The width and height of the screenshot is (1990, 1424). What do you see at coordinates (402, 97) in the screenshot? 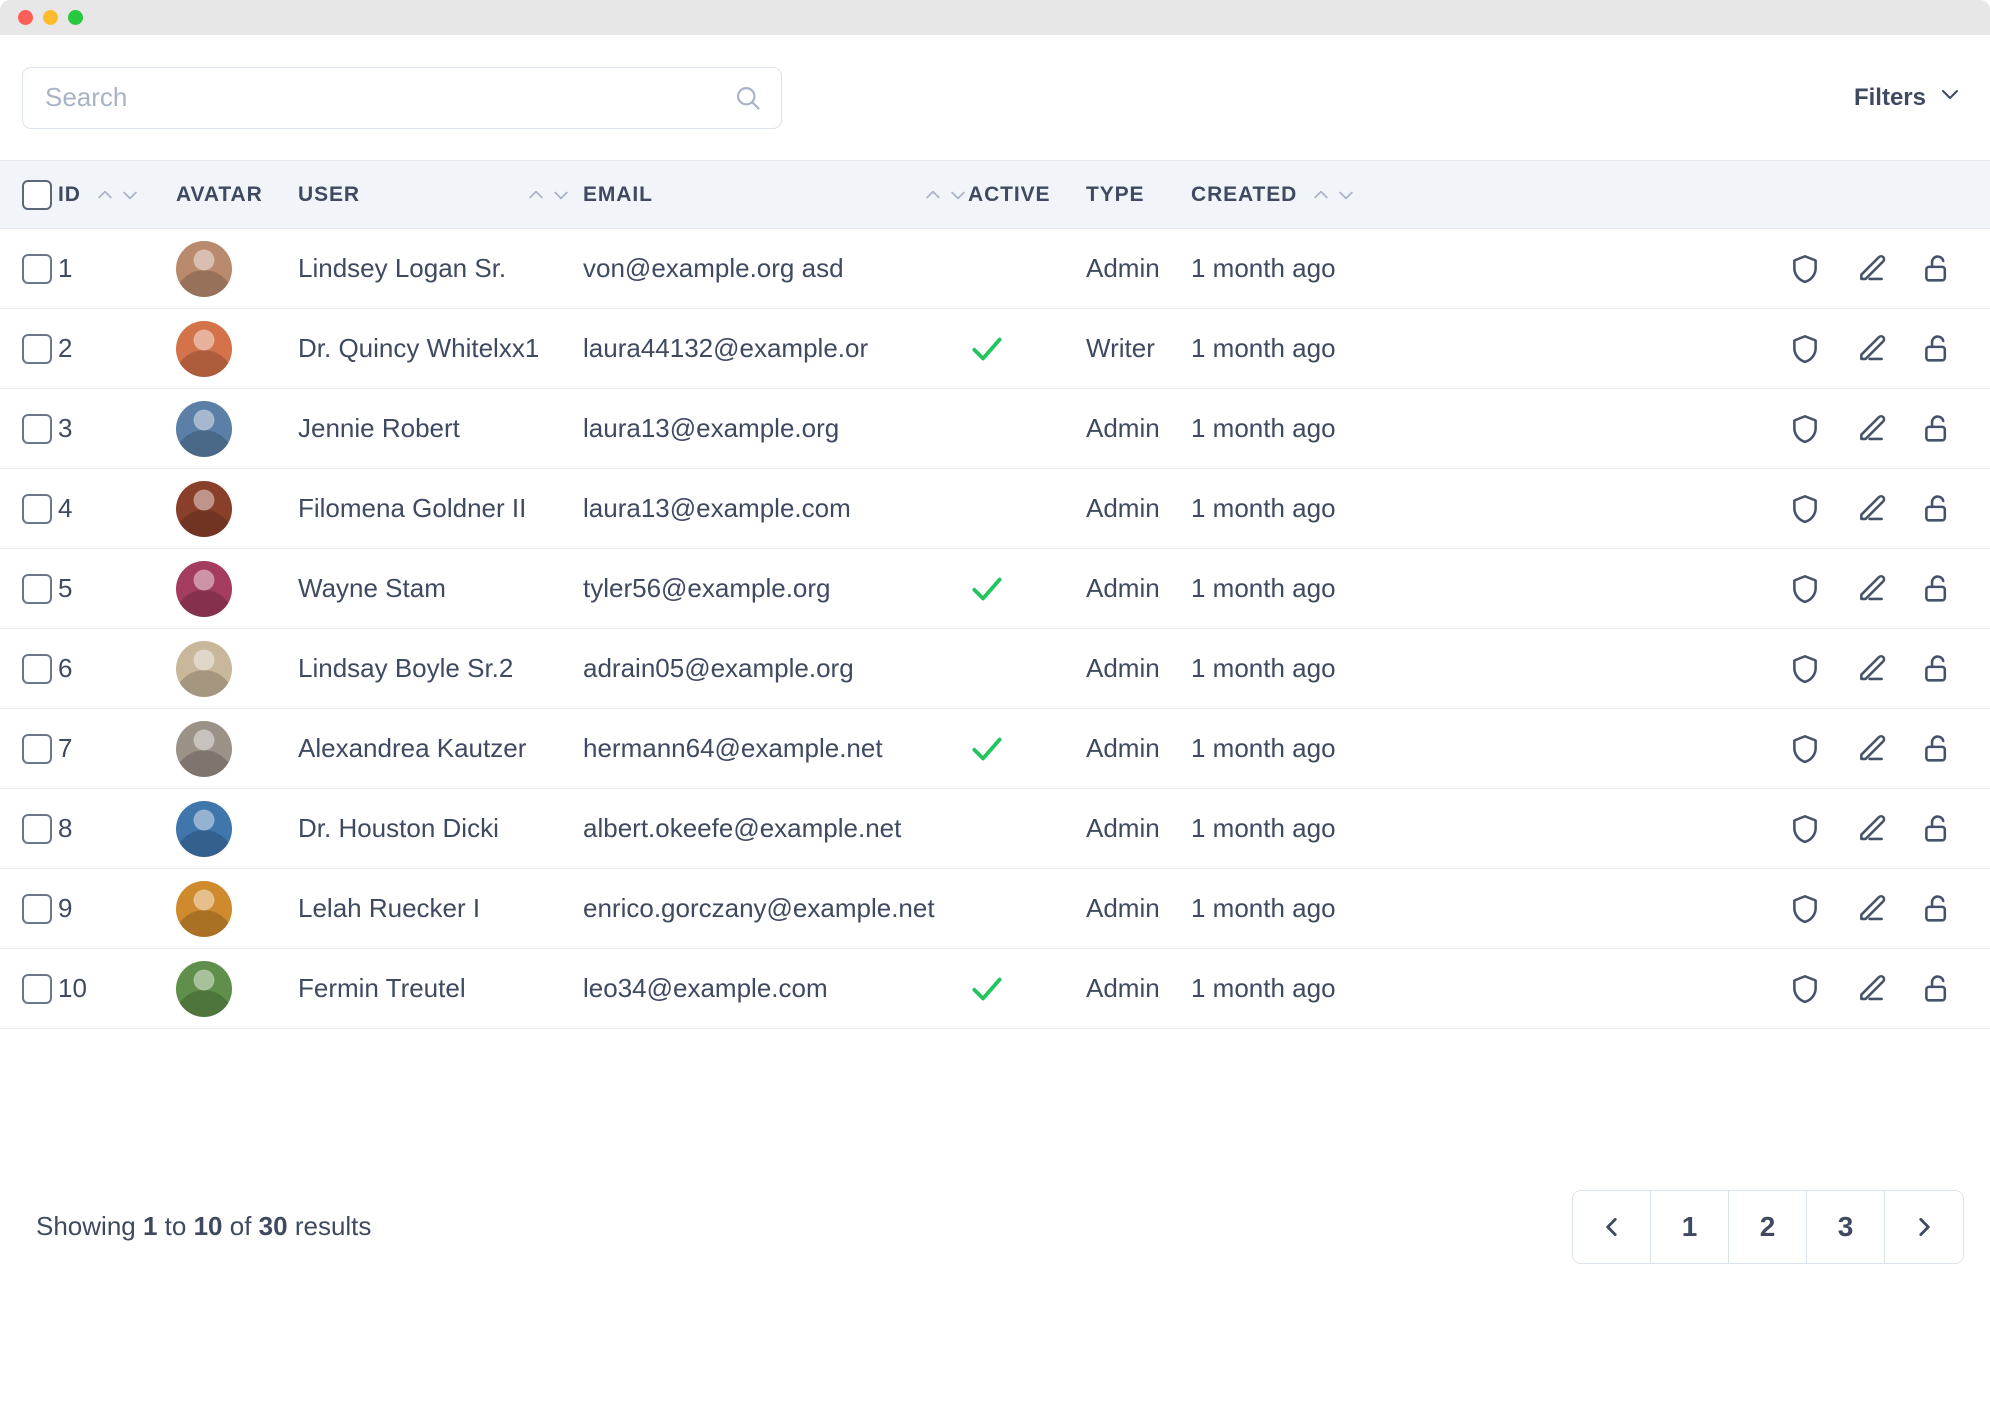
I see `search-input` at bounding box center [402, 97].